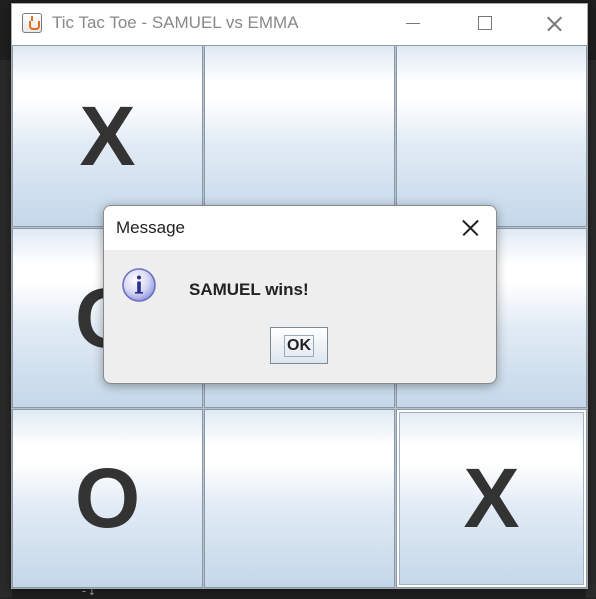 The width and height of the screenshot is (596, 599). What do you see at coordinates (415, 24) in the screenshot?
I see `minimize-button` at bounding box center [415, 24].